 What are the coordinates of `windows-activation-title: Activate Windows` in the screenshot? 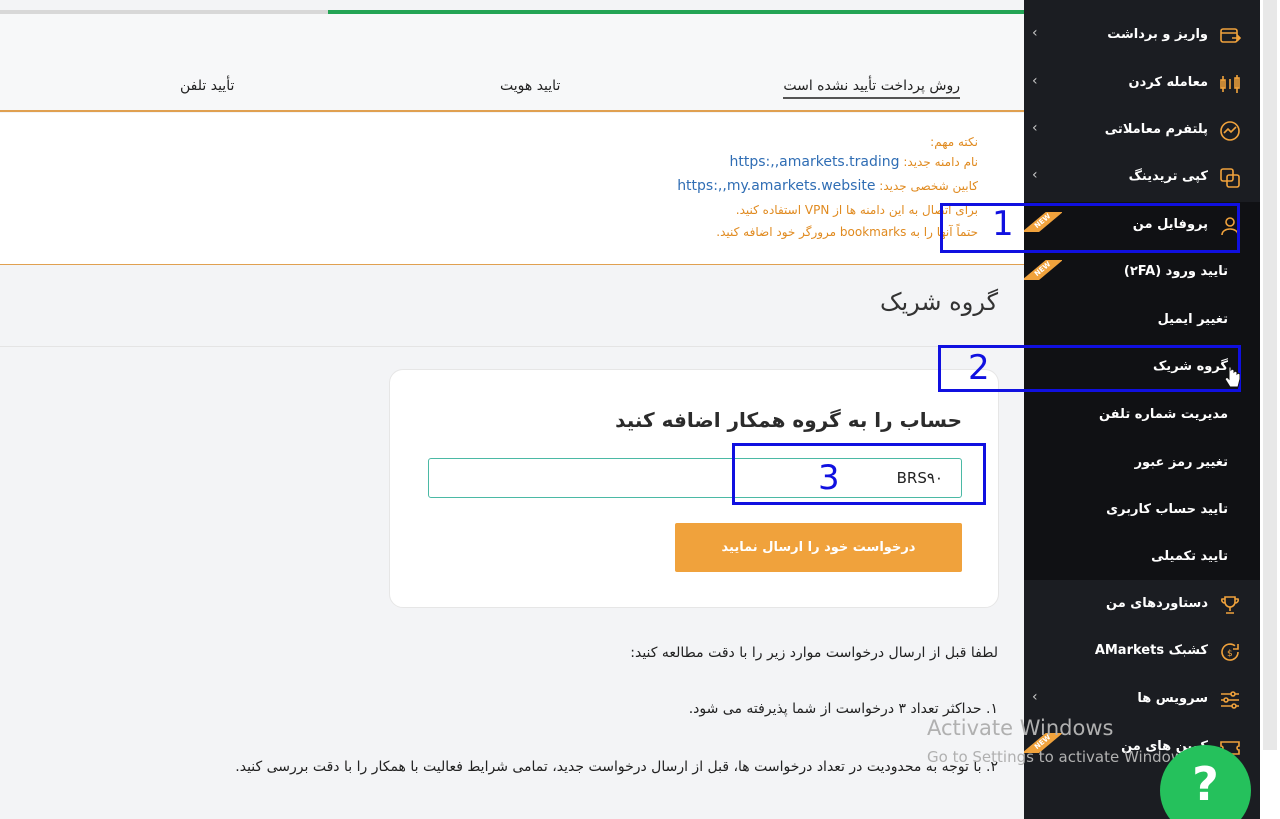 It's located at (1020, 728).